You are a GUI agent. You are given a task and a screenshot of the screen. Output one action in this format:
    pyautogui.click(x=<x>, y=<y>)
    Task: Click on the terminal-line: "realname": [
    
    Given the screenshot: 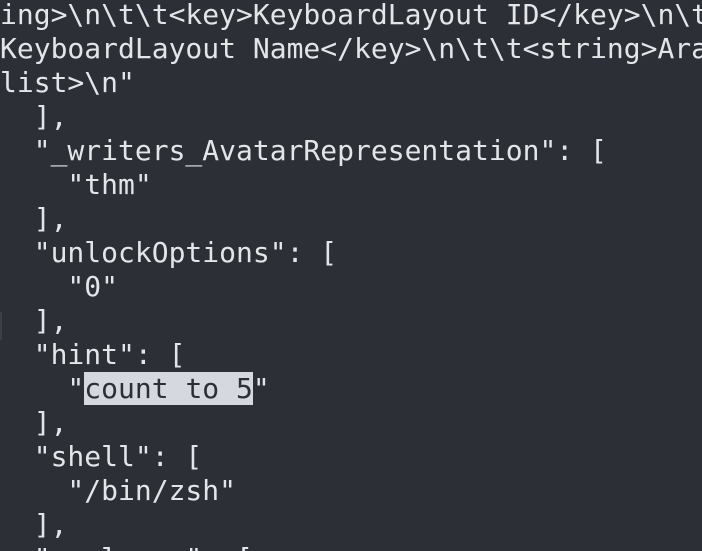 What is the action you would take?
    pyautogui.click(x=126, y=546)
    